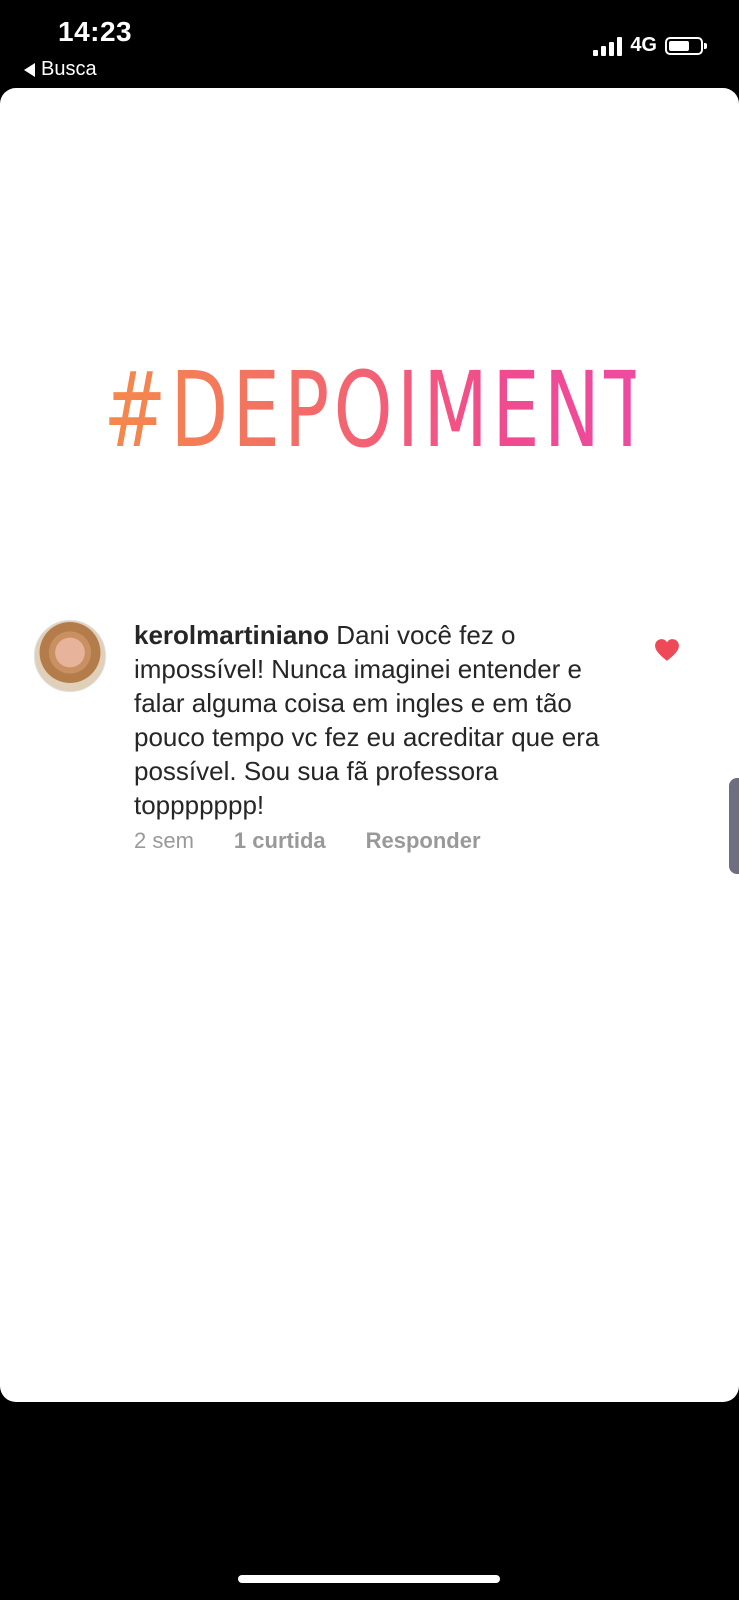 Image resolution: width=739 pixels, height=1600 pixels. I want to click on back-arrow-icon, so click(29, 69).